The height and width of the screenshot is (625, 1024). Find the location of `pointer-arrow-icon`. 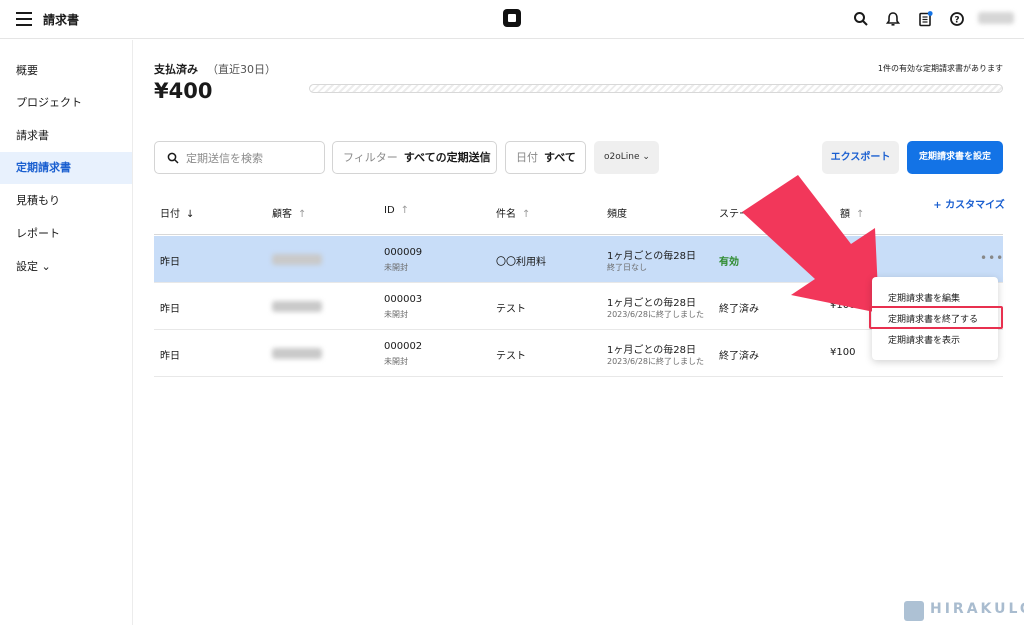

pointer-arrow-icon is located at coordinates (810, 244).